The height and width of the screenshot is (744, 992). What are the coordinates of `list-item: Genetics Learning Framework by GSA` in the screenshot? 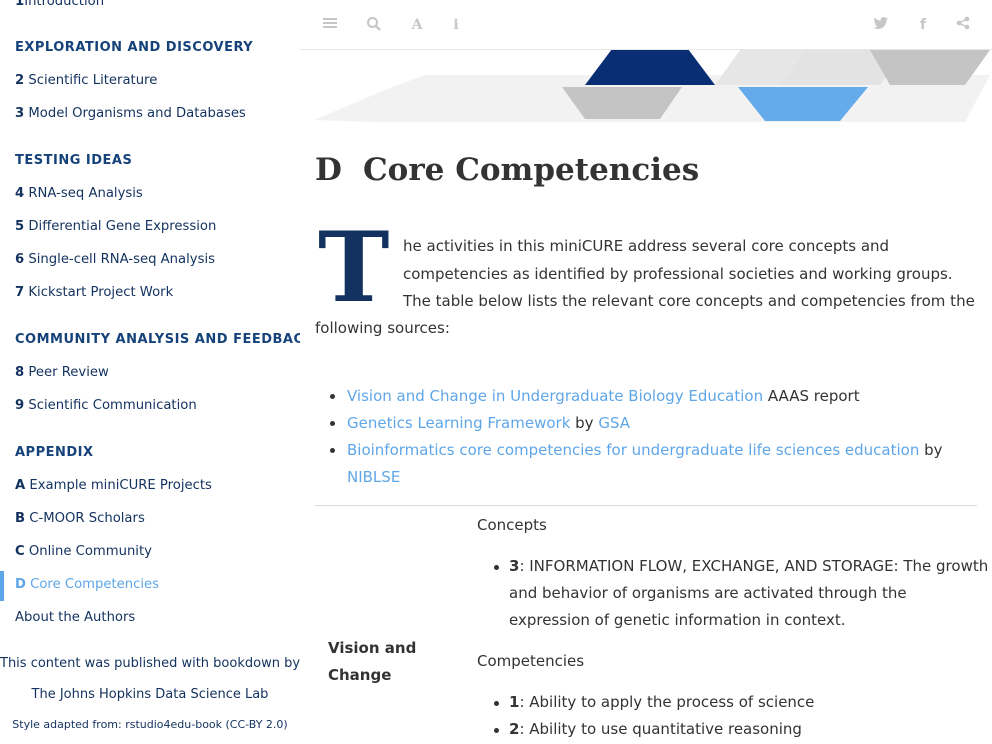 It's located at (488, 423).